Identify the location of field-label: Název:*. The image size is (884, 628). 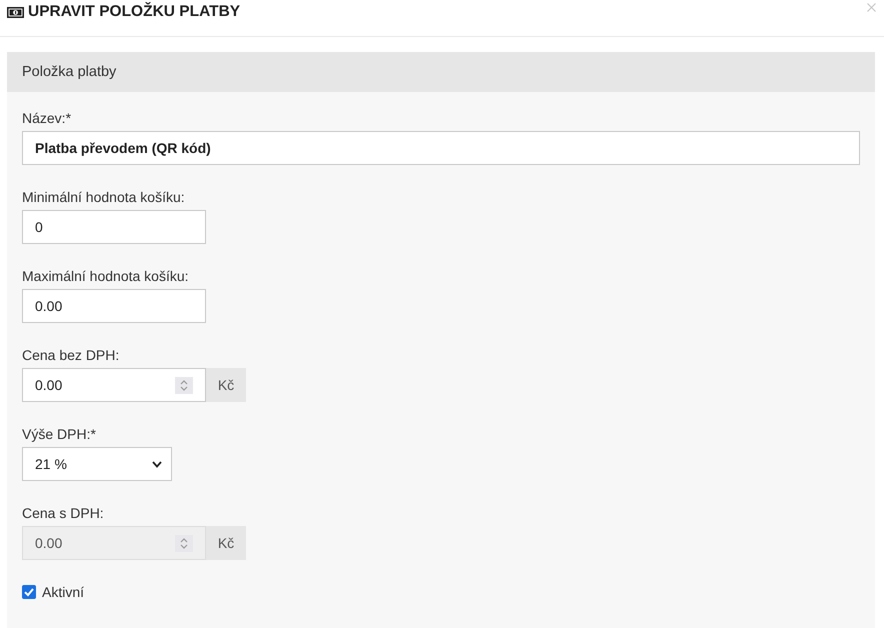
(47, 118).